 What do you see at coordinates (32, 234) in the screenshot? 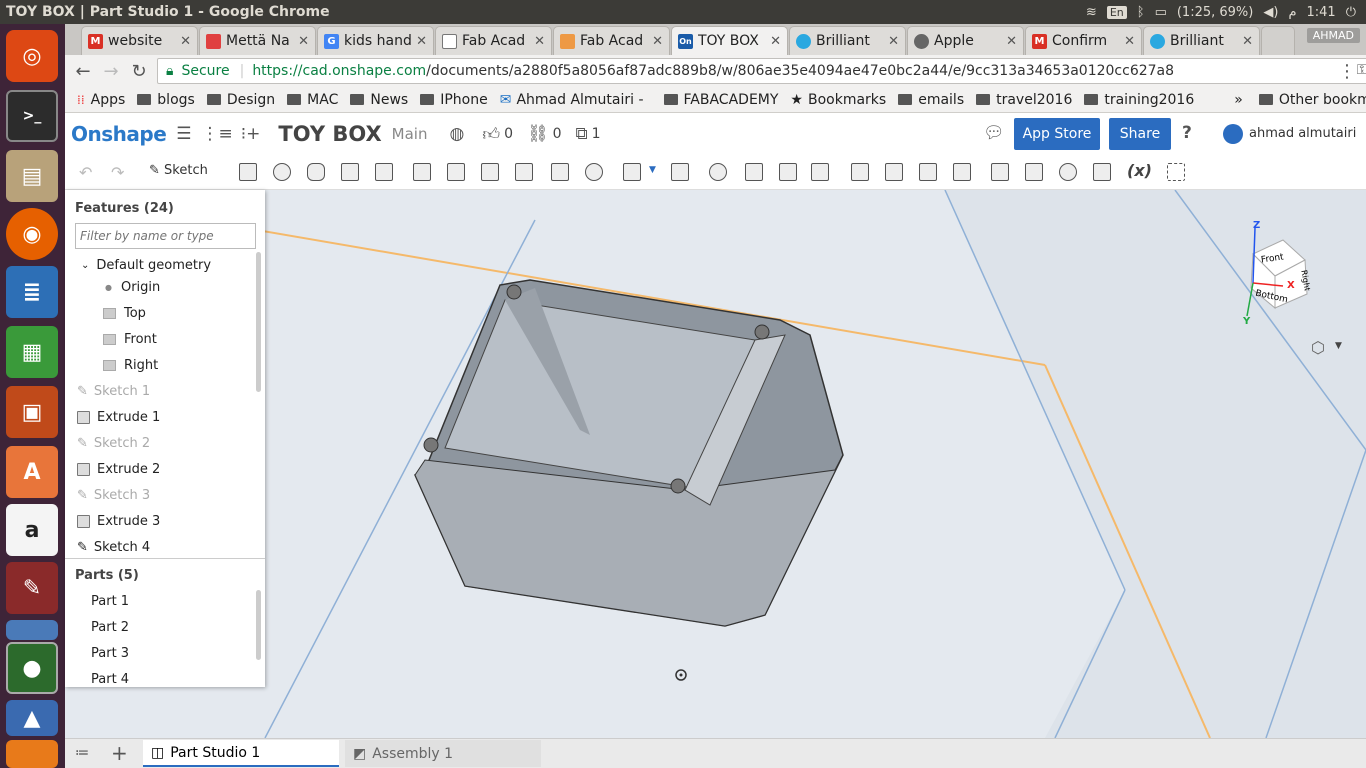
I see `firefox-icon: ◉` at bounding box center [32, 234].